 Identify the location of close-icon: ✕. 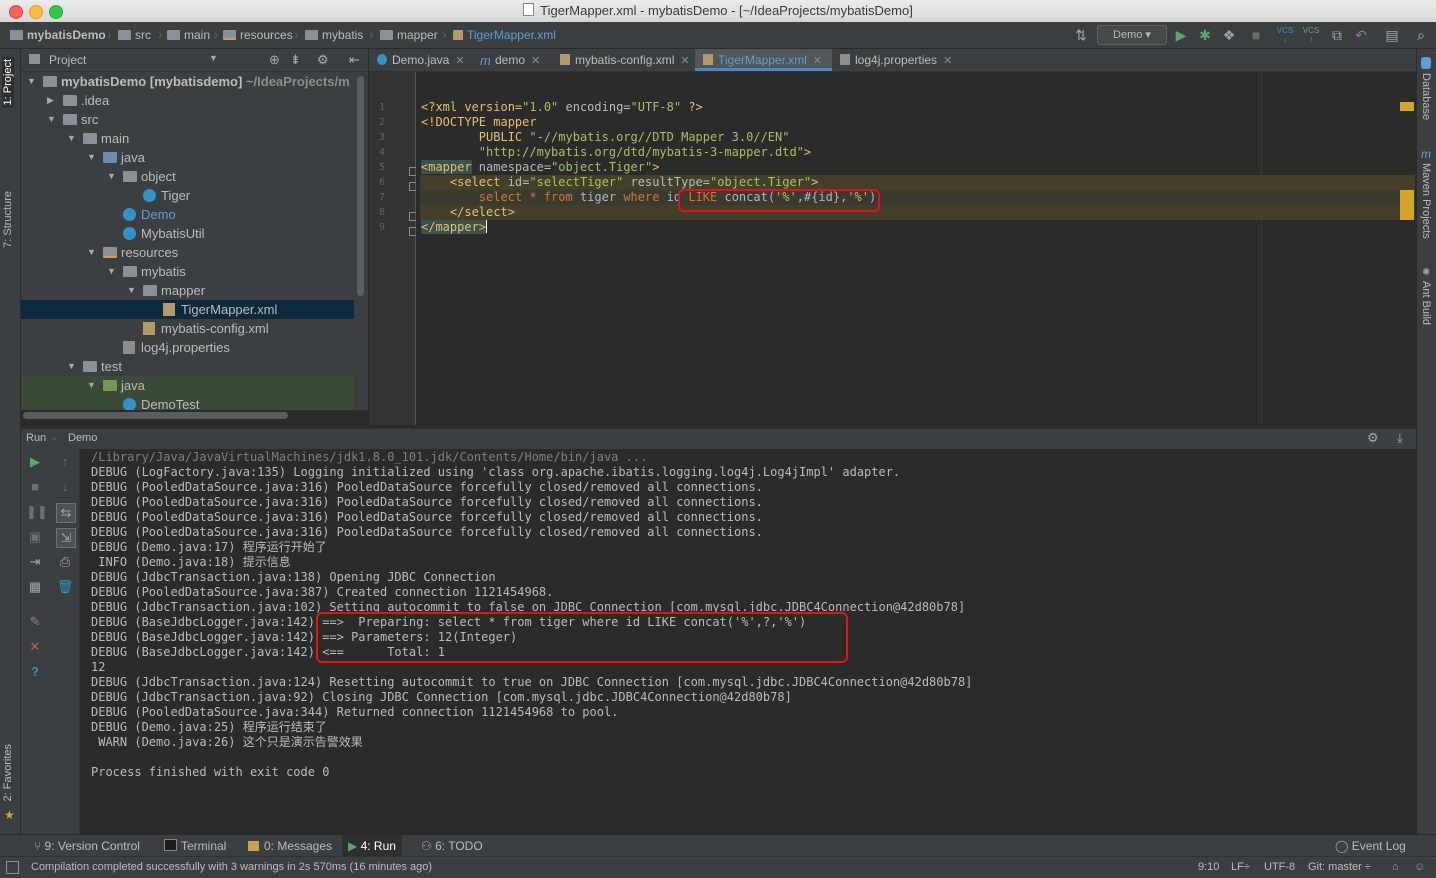
(35, 647).